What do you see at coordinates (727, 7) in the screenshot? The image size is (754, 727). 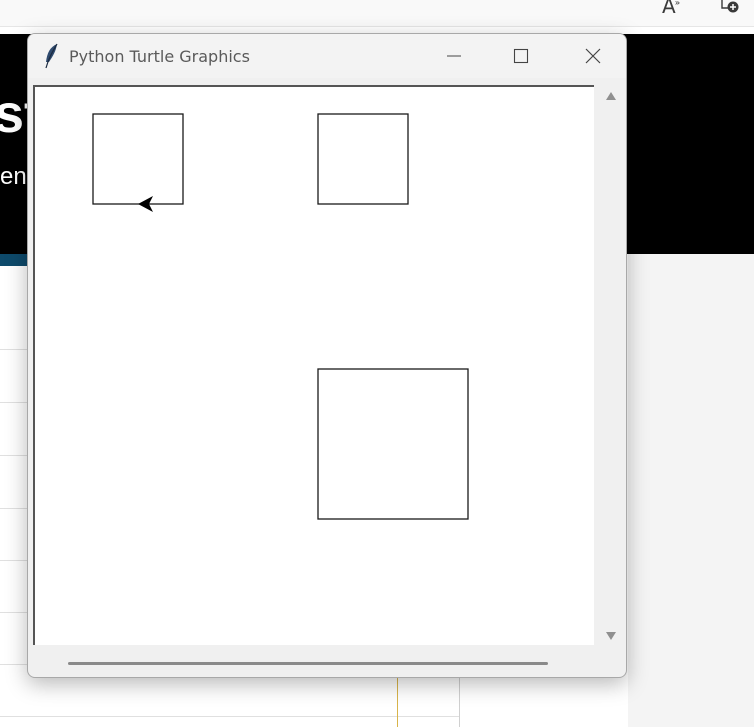 I see `add-favorite-icon` at bounding box center [727, 7].